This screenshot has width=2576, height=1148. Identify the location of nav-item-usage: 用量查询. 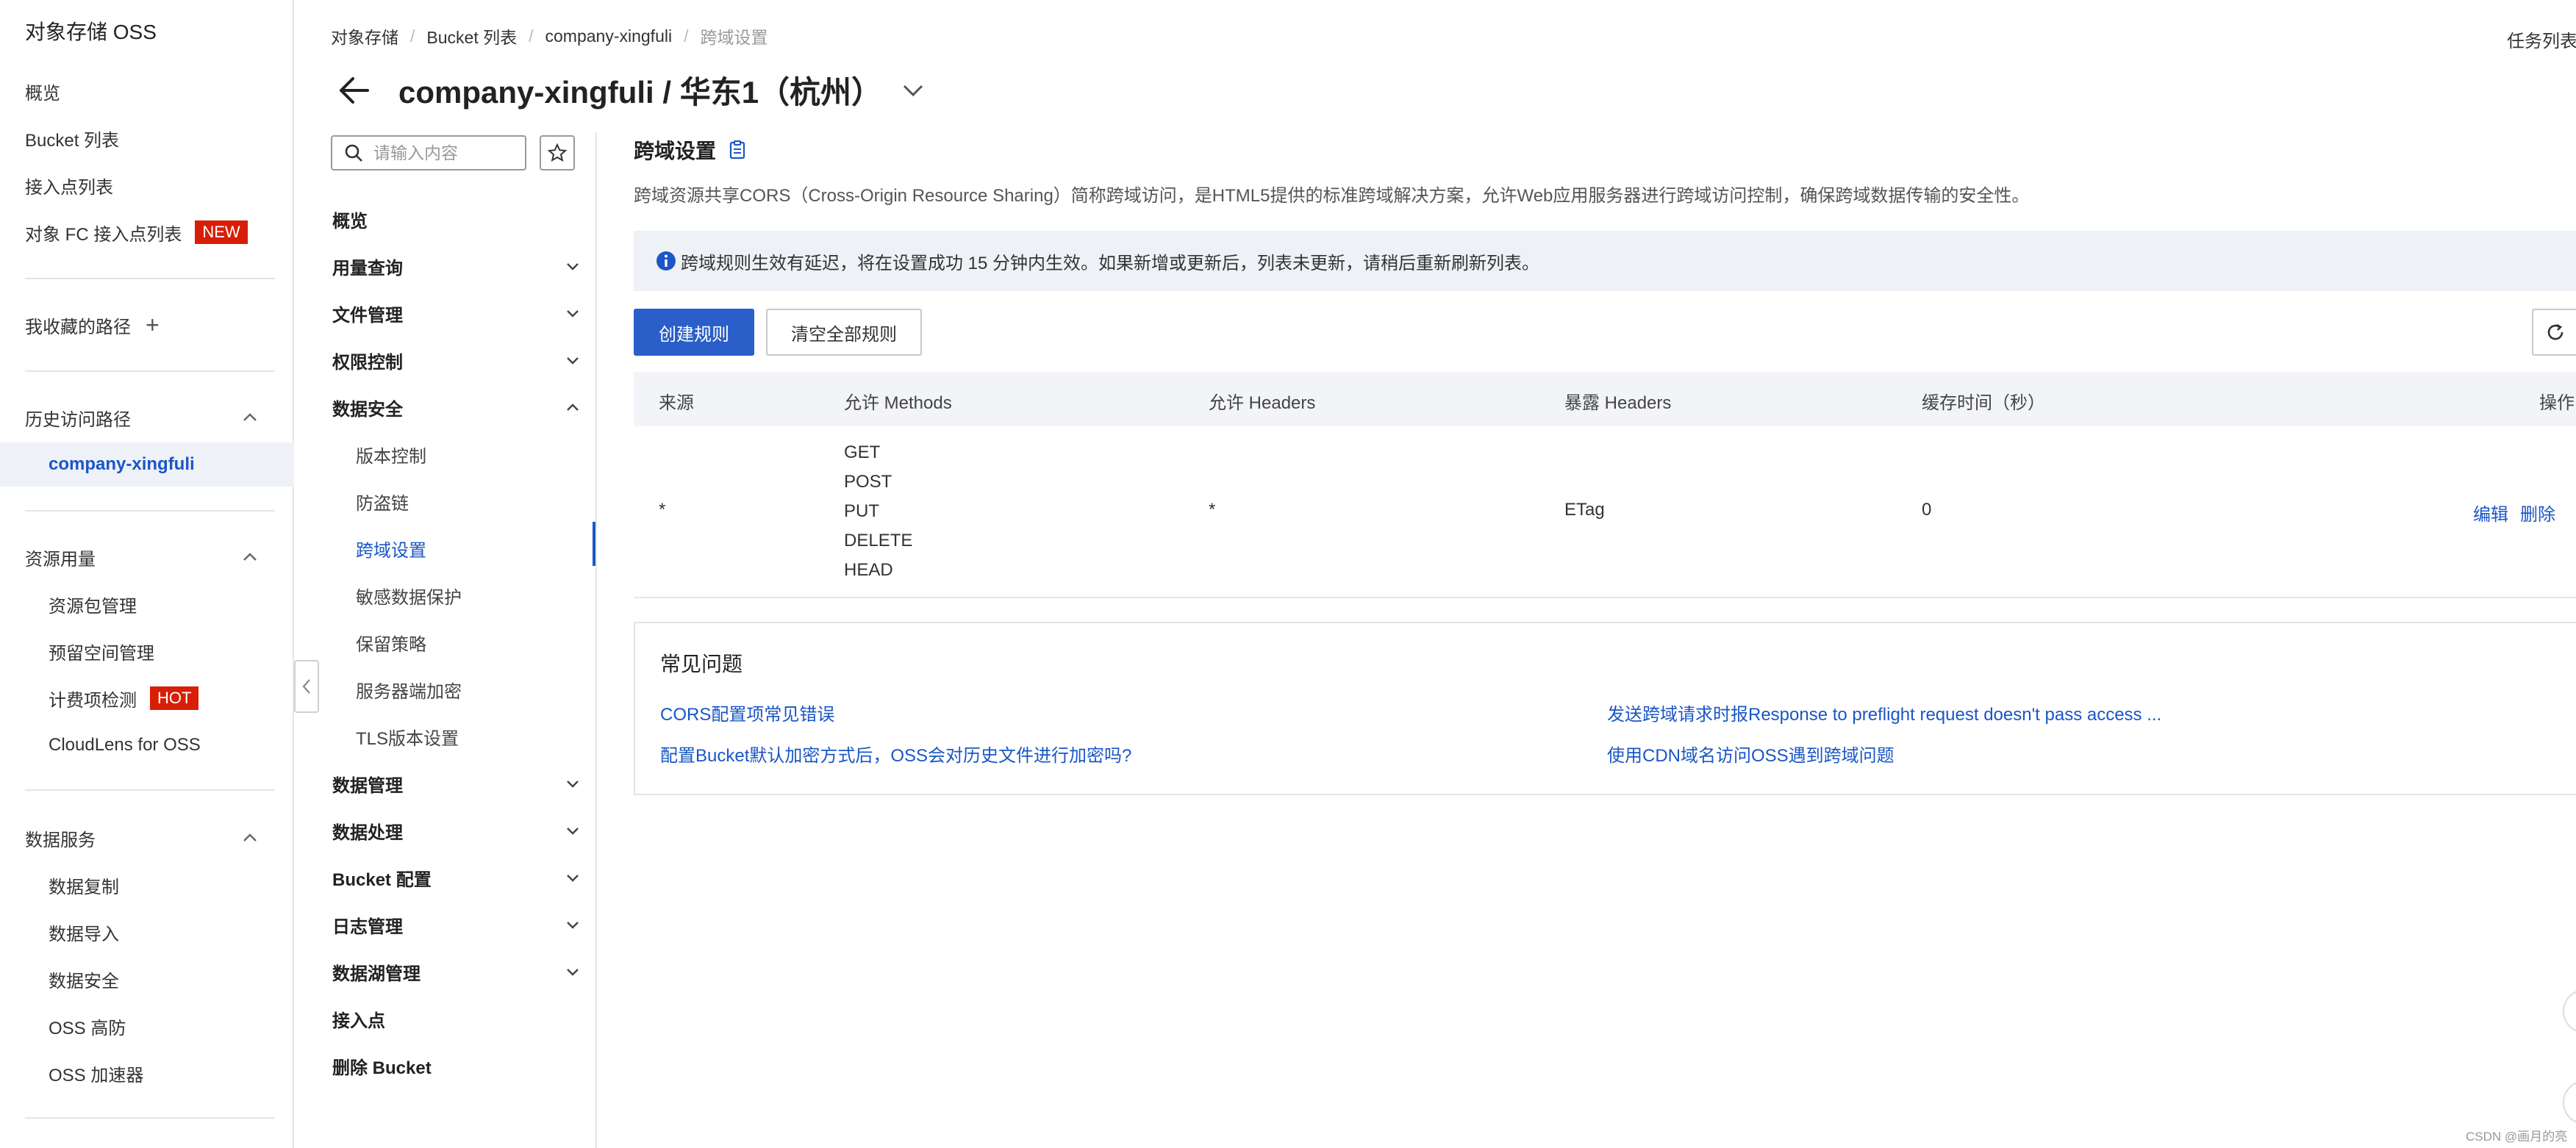
(367, 266).